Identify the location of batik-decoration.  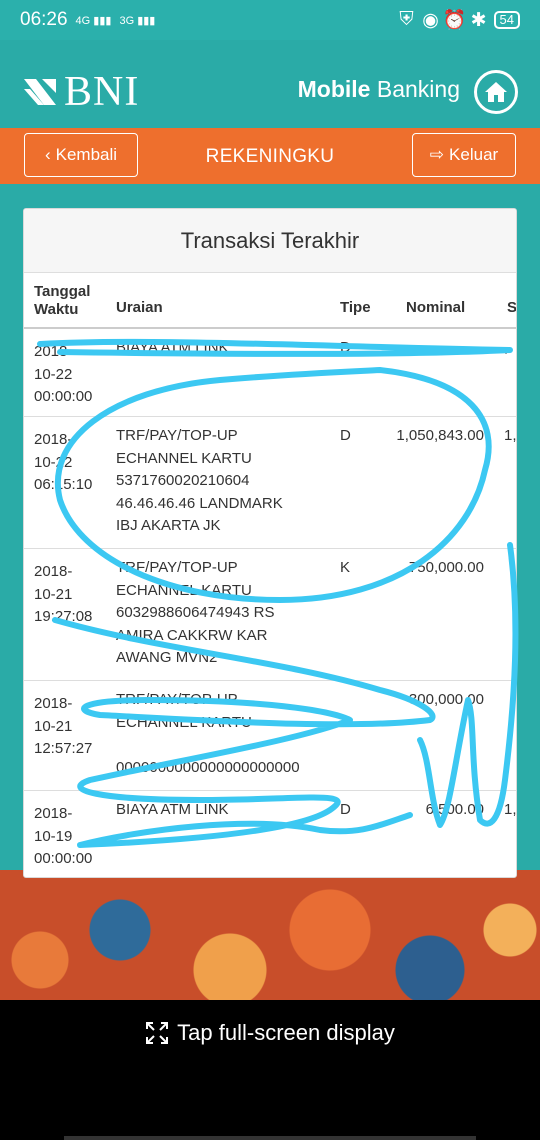
(270, 935).